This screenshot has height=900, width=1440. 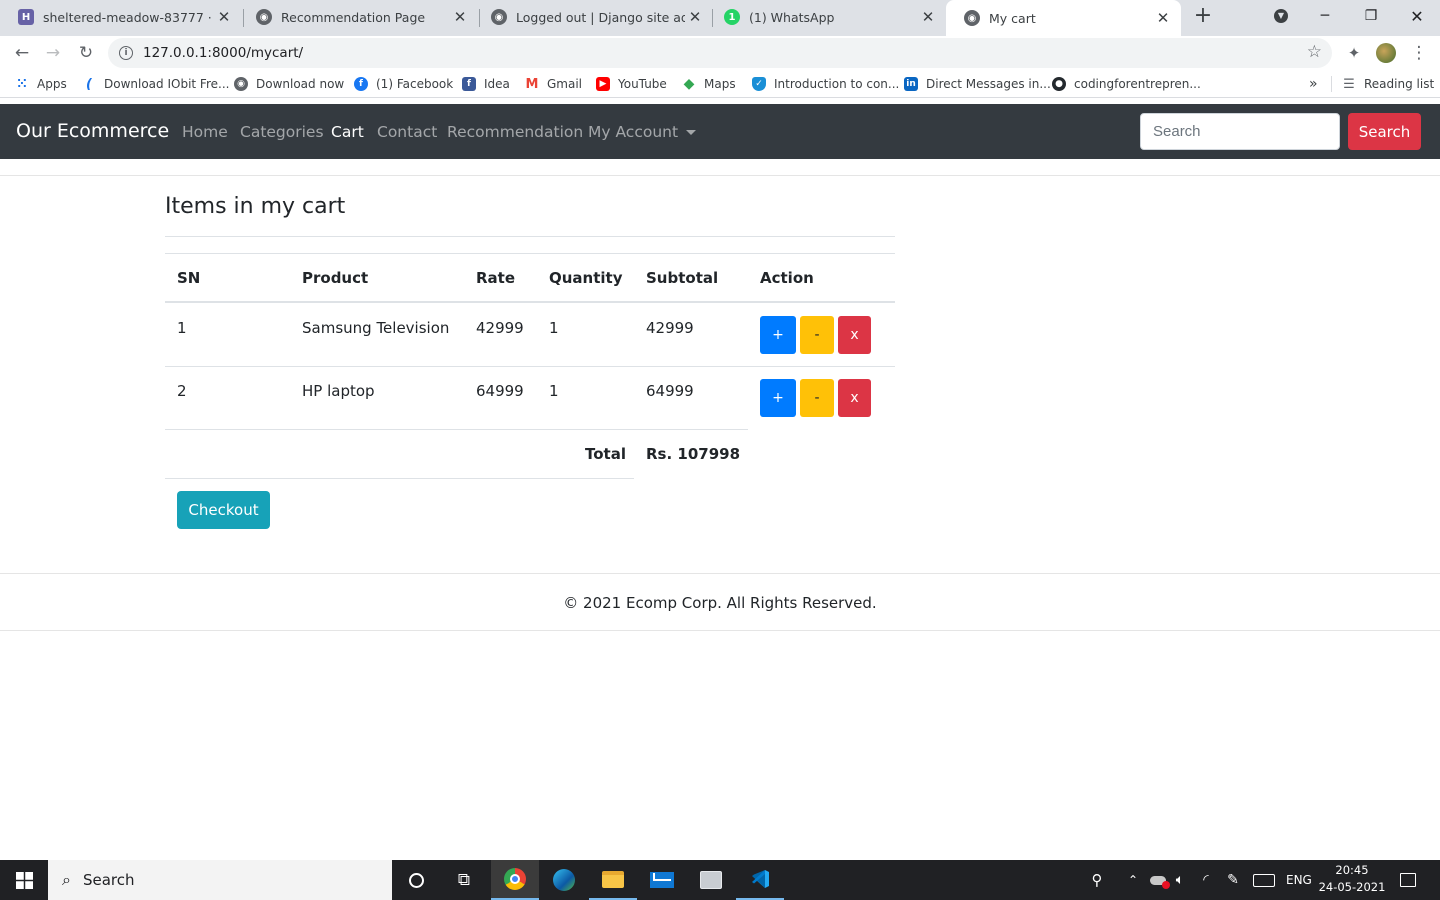 What do you see at coordinates (564, 880) in the screenshot?
I see `edge-icon` at bounding box center [564, 880].